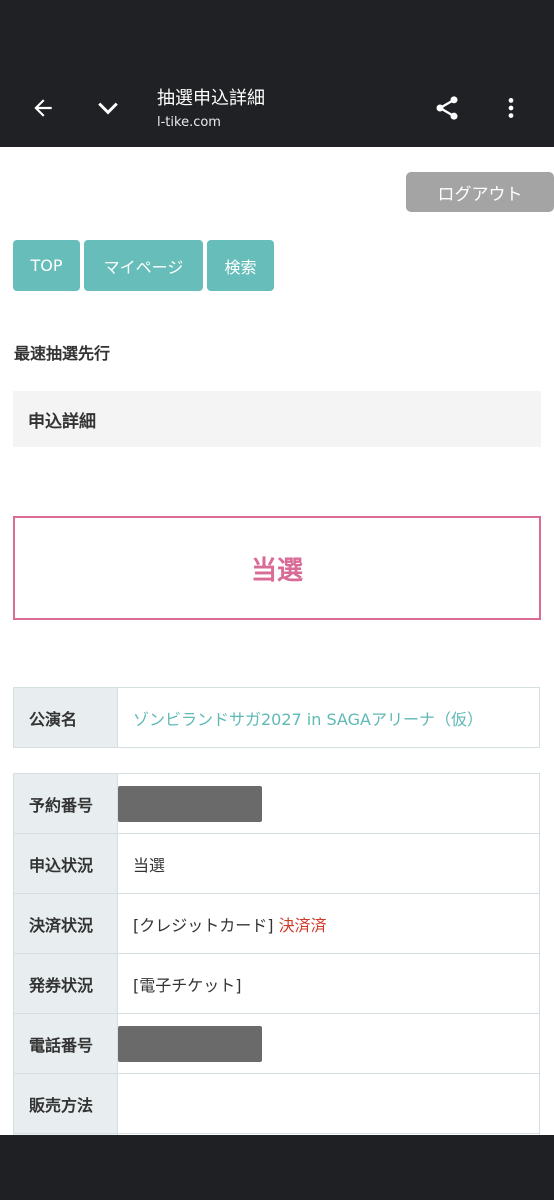 This screenshot has height=1200, width=554. What do you see at coordinates (43, 108) in the screenshot?
I see `back-arrow-icon` at bounding box center [43, 108].